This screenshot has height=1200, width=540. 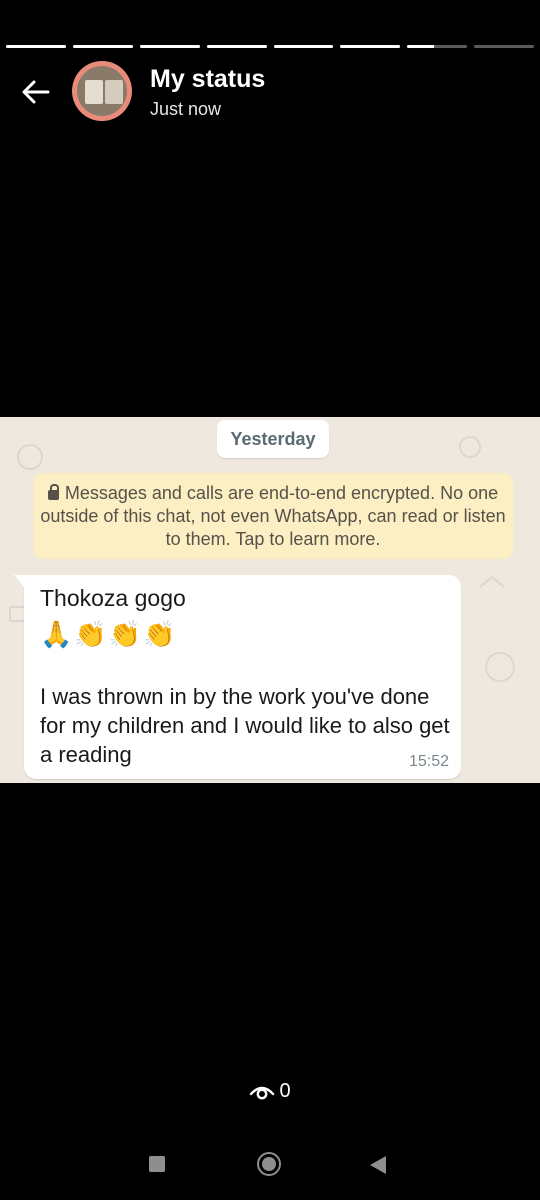 I want to click on date-separator: Yesterday, so click(x=273, y=439).